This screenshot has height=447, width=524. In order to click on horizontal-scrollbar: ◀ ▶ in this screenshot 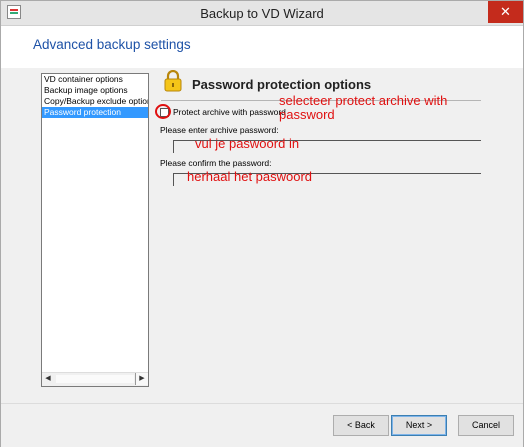, I will do `click(95, 379)`.